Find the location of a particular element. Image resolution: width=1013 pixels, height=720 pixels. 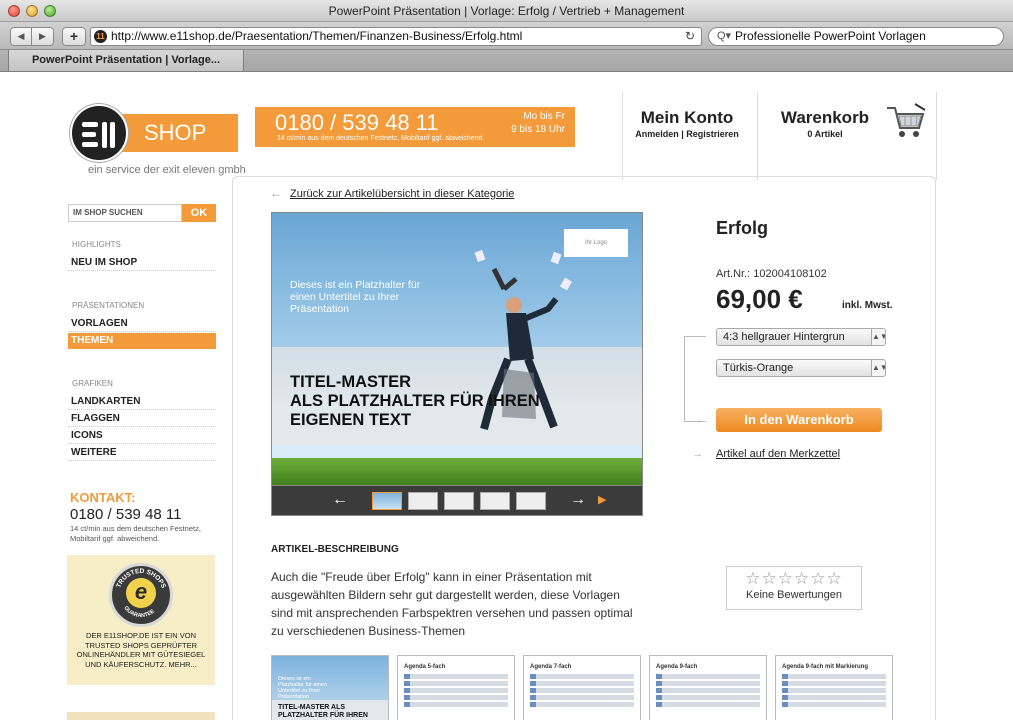

slide-preview: Agenda 9-fach is located at coordinates (708, 687).